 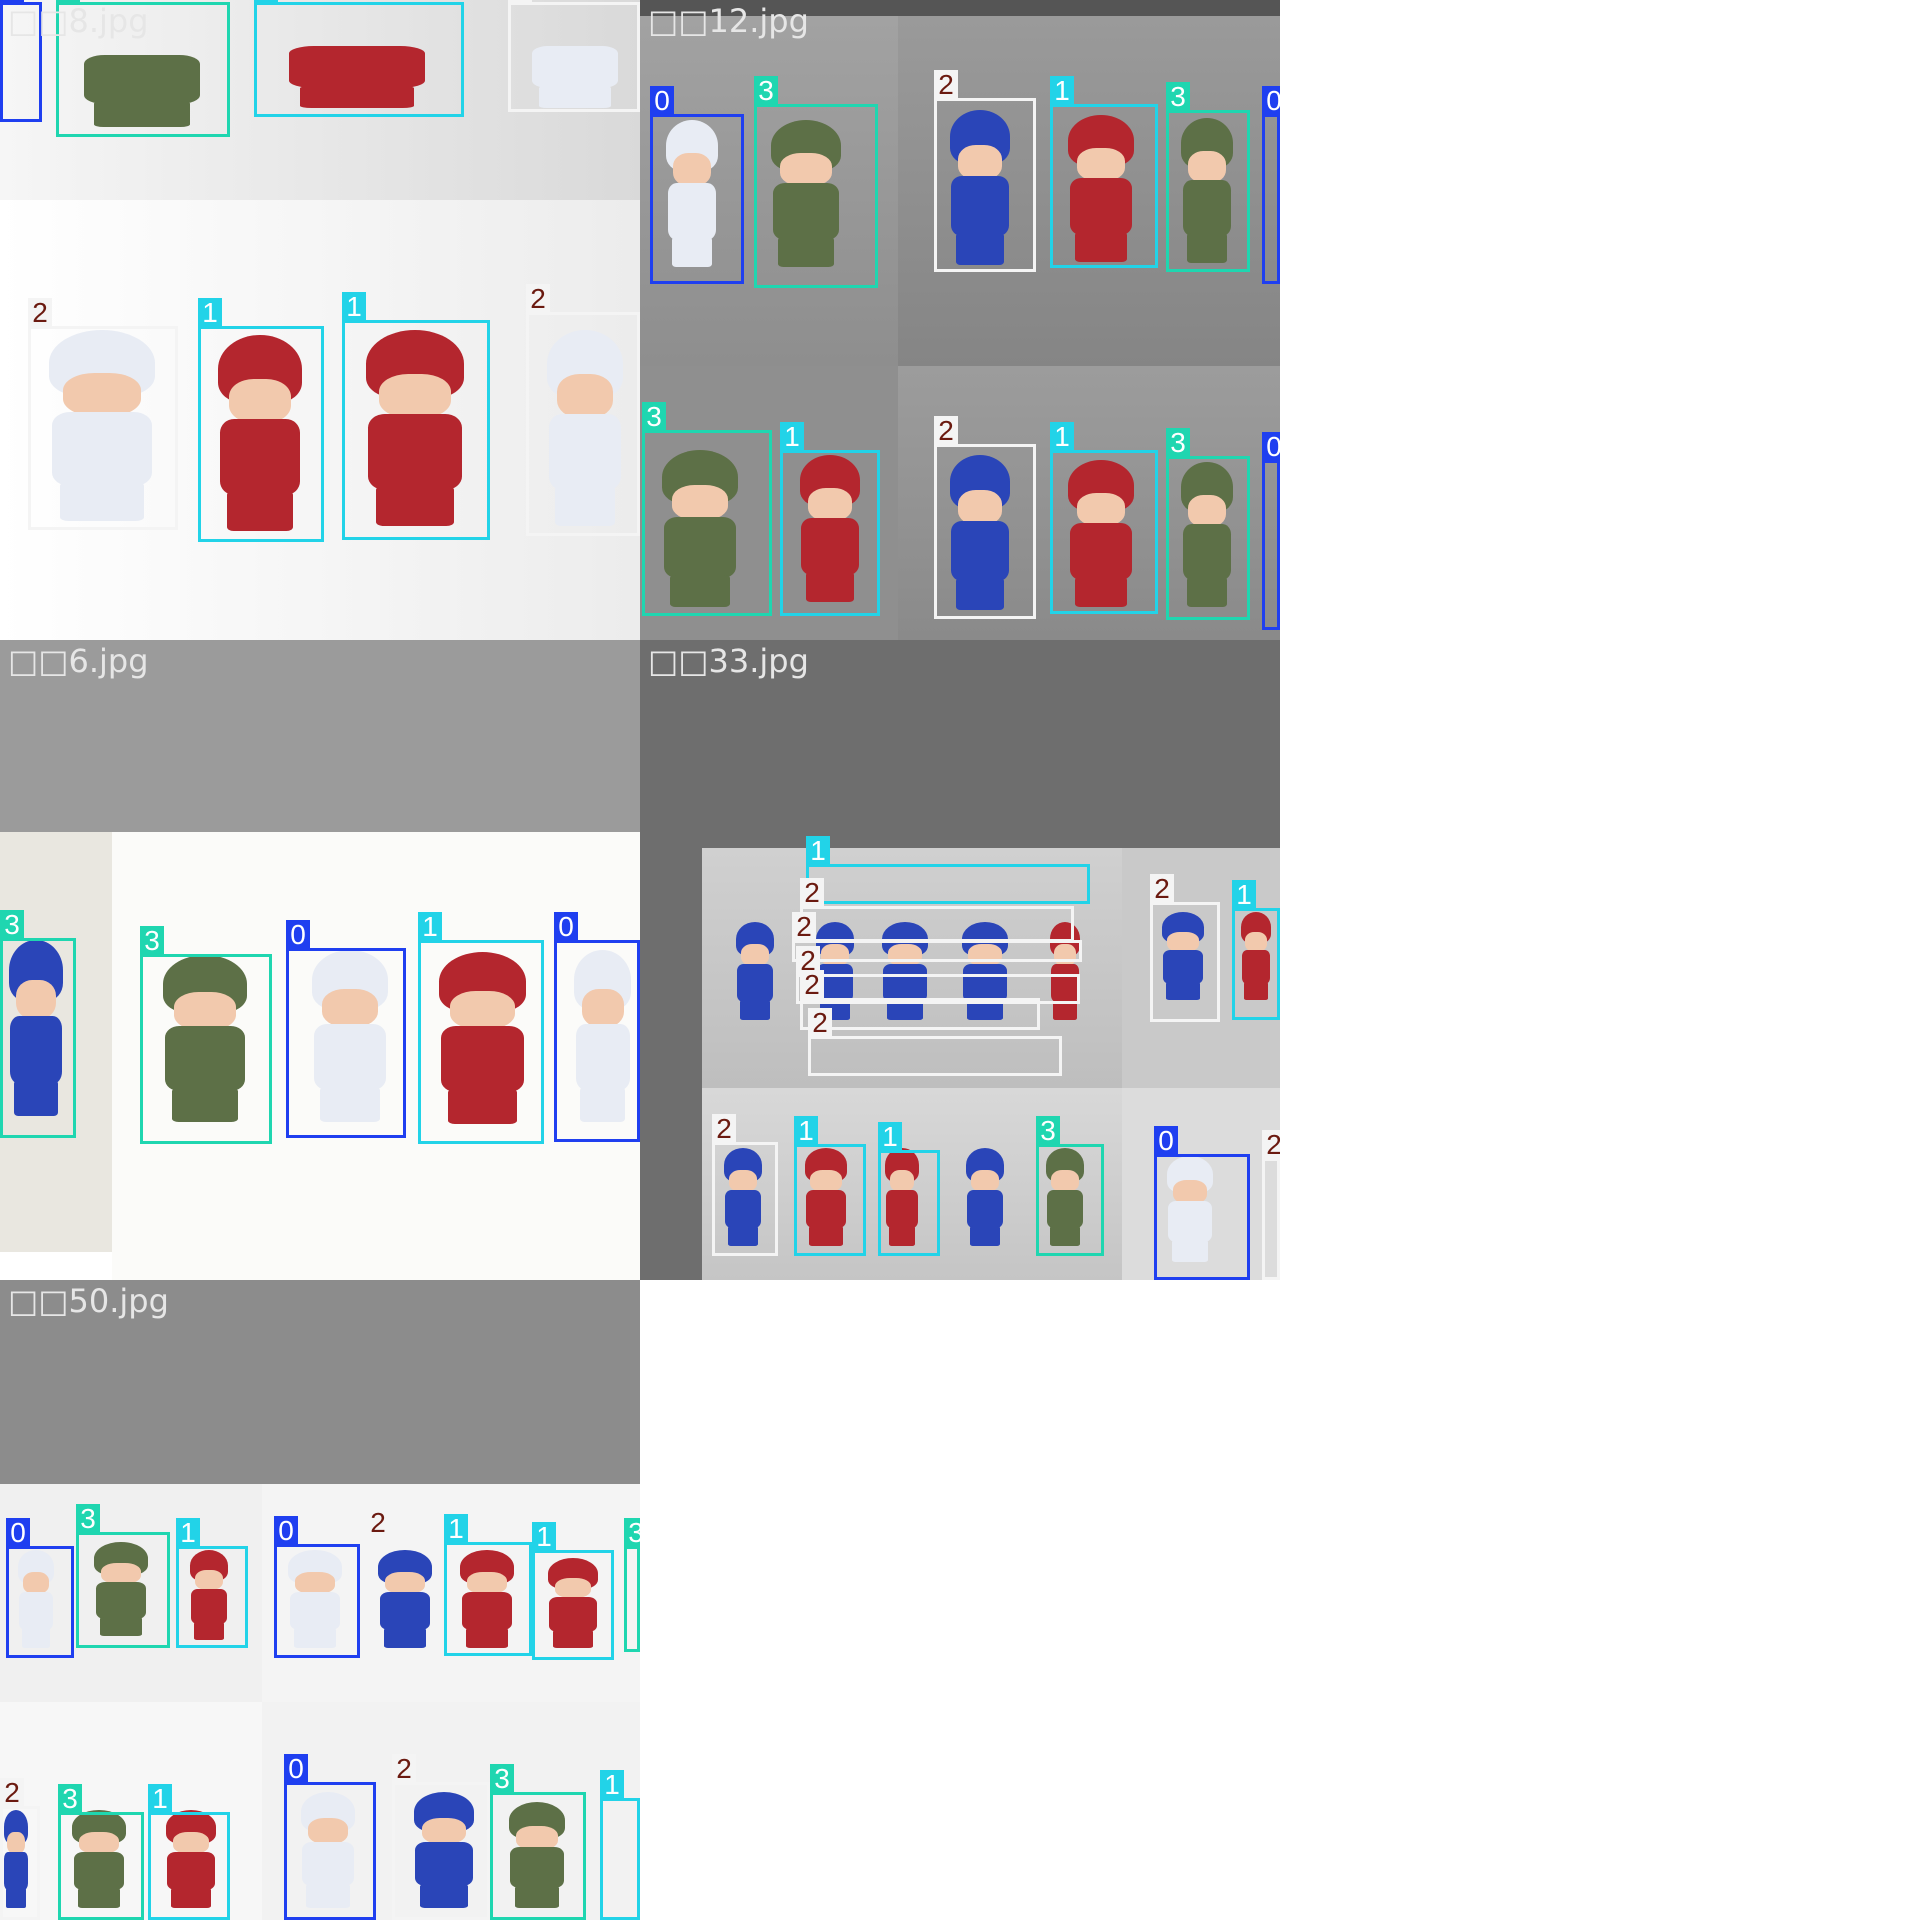 What do you see at coordinates (960, 320) in the screenshot?
I see `tile-12: □□12.jpg 0 3 2 1 3 0 3 1 2 1 3 0` at bounding box center [960, 320].